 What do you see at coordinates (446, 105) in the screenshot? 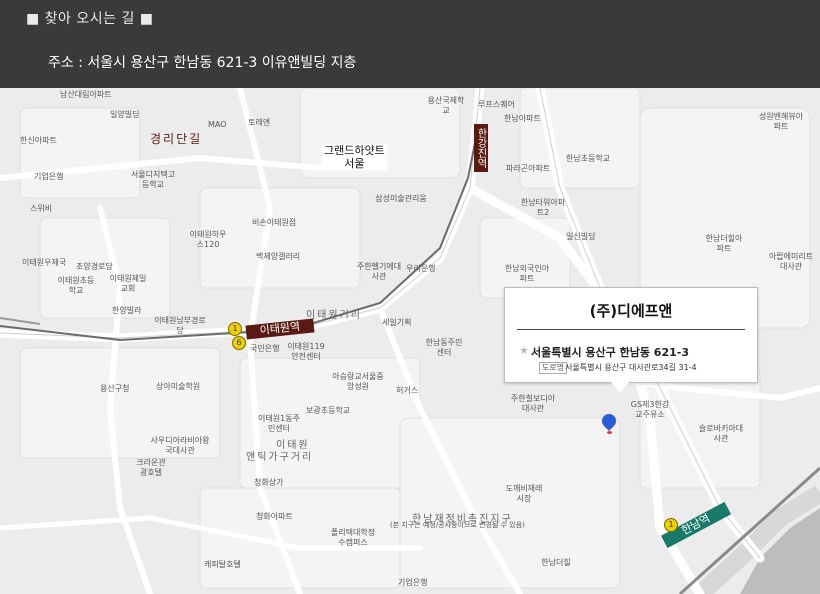
I see `poi-yongsan-intl: 용산국제학교` at bounding box center [446, 105].